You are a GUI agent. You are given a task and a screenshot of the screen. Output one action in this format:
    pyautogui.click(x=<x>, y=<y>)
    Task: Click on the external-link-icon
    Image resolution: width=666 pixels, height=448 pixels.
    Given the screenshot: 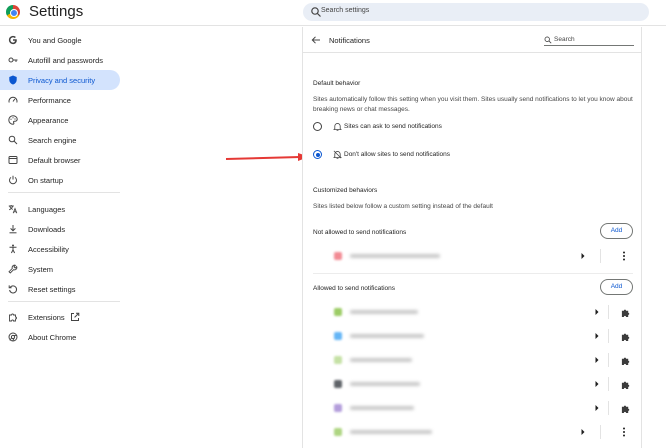 What is the action you would take?
    pyautogui.click(x=75, y=316)
    